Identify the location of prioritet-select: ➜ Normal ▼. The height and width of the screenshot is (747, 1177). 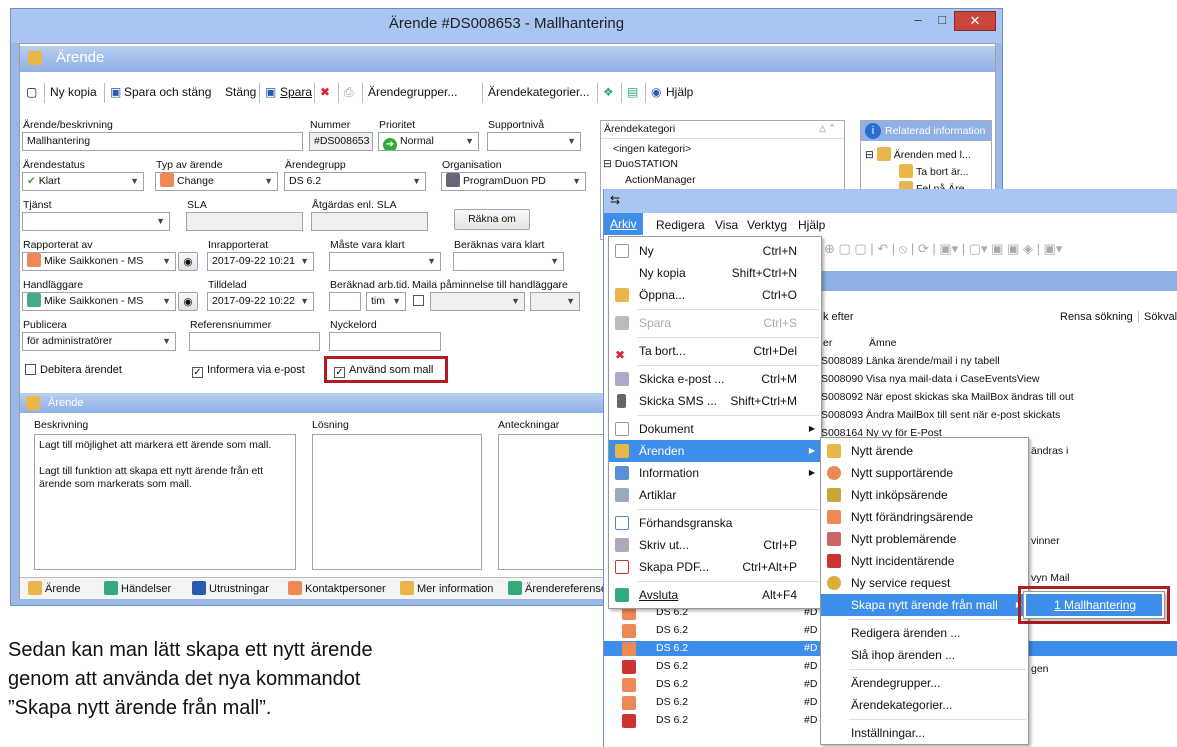
(428, 141).